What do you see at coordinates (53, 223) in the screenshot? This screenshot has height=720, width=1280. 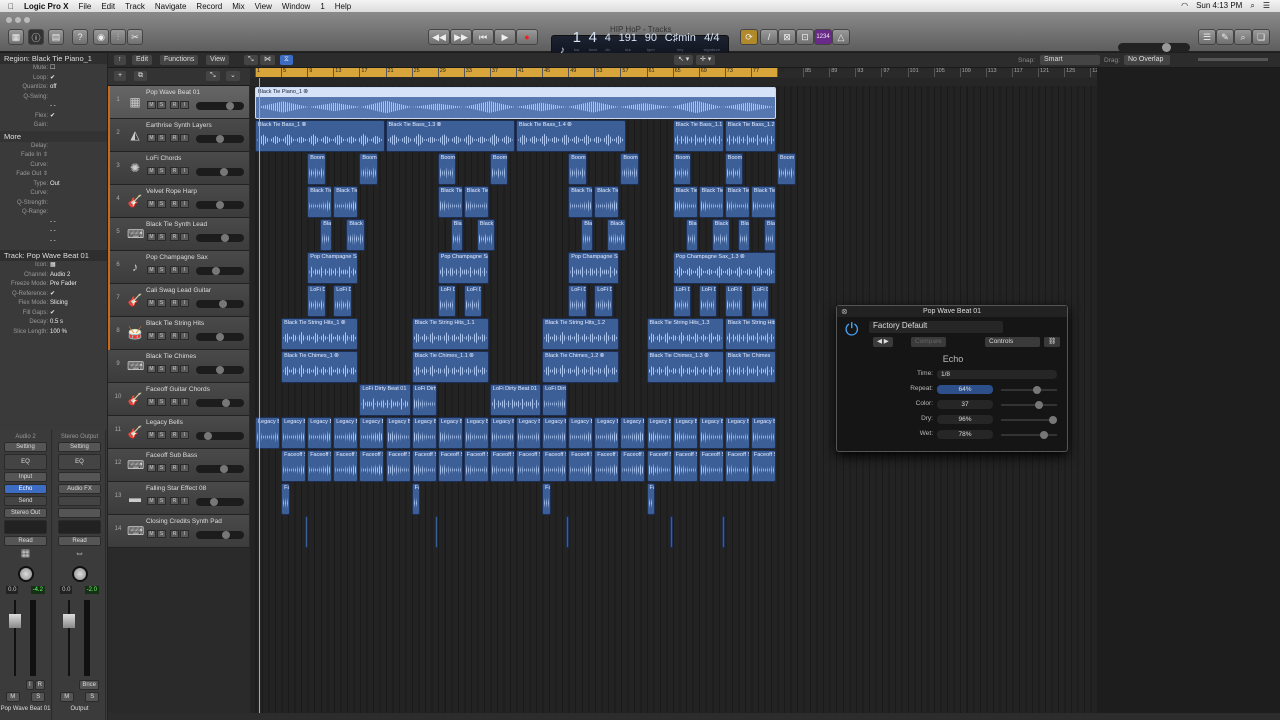 I see `inspector-value: - -` at bounding box center [53, 223].